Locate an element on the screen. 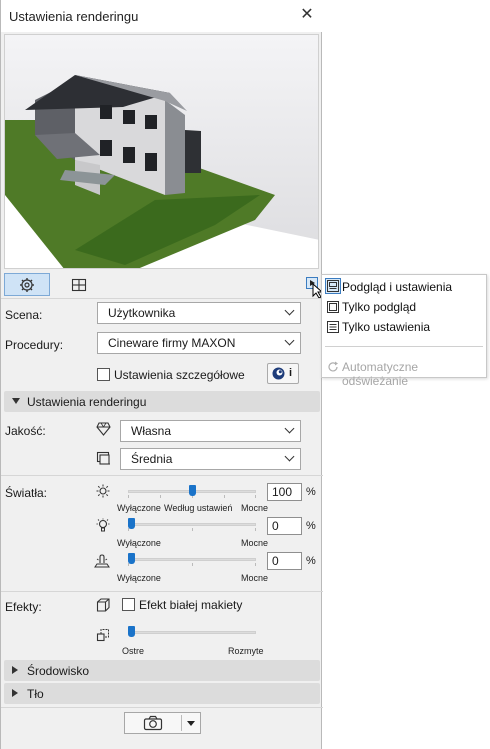 The height and width of the screenshot is (749, 490). sky-light-icon is located at coordinates (102, 561).